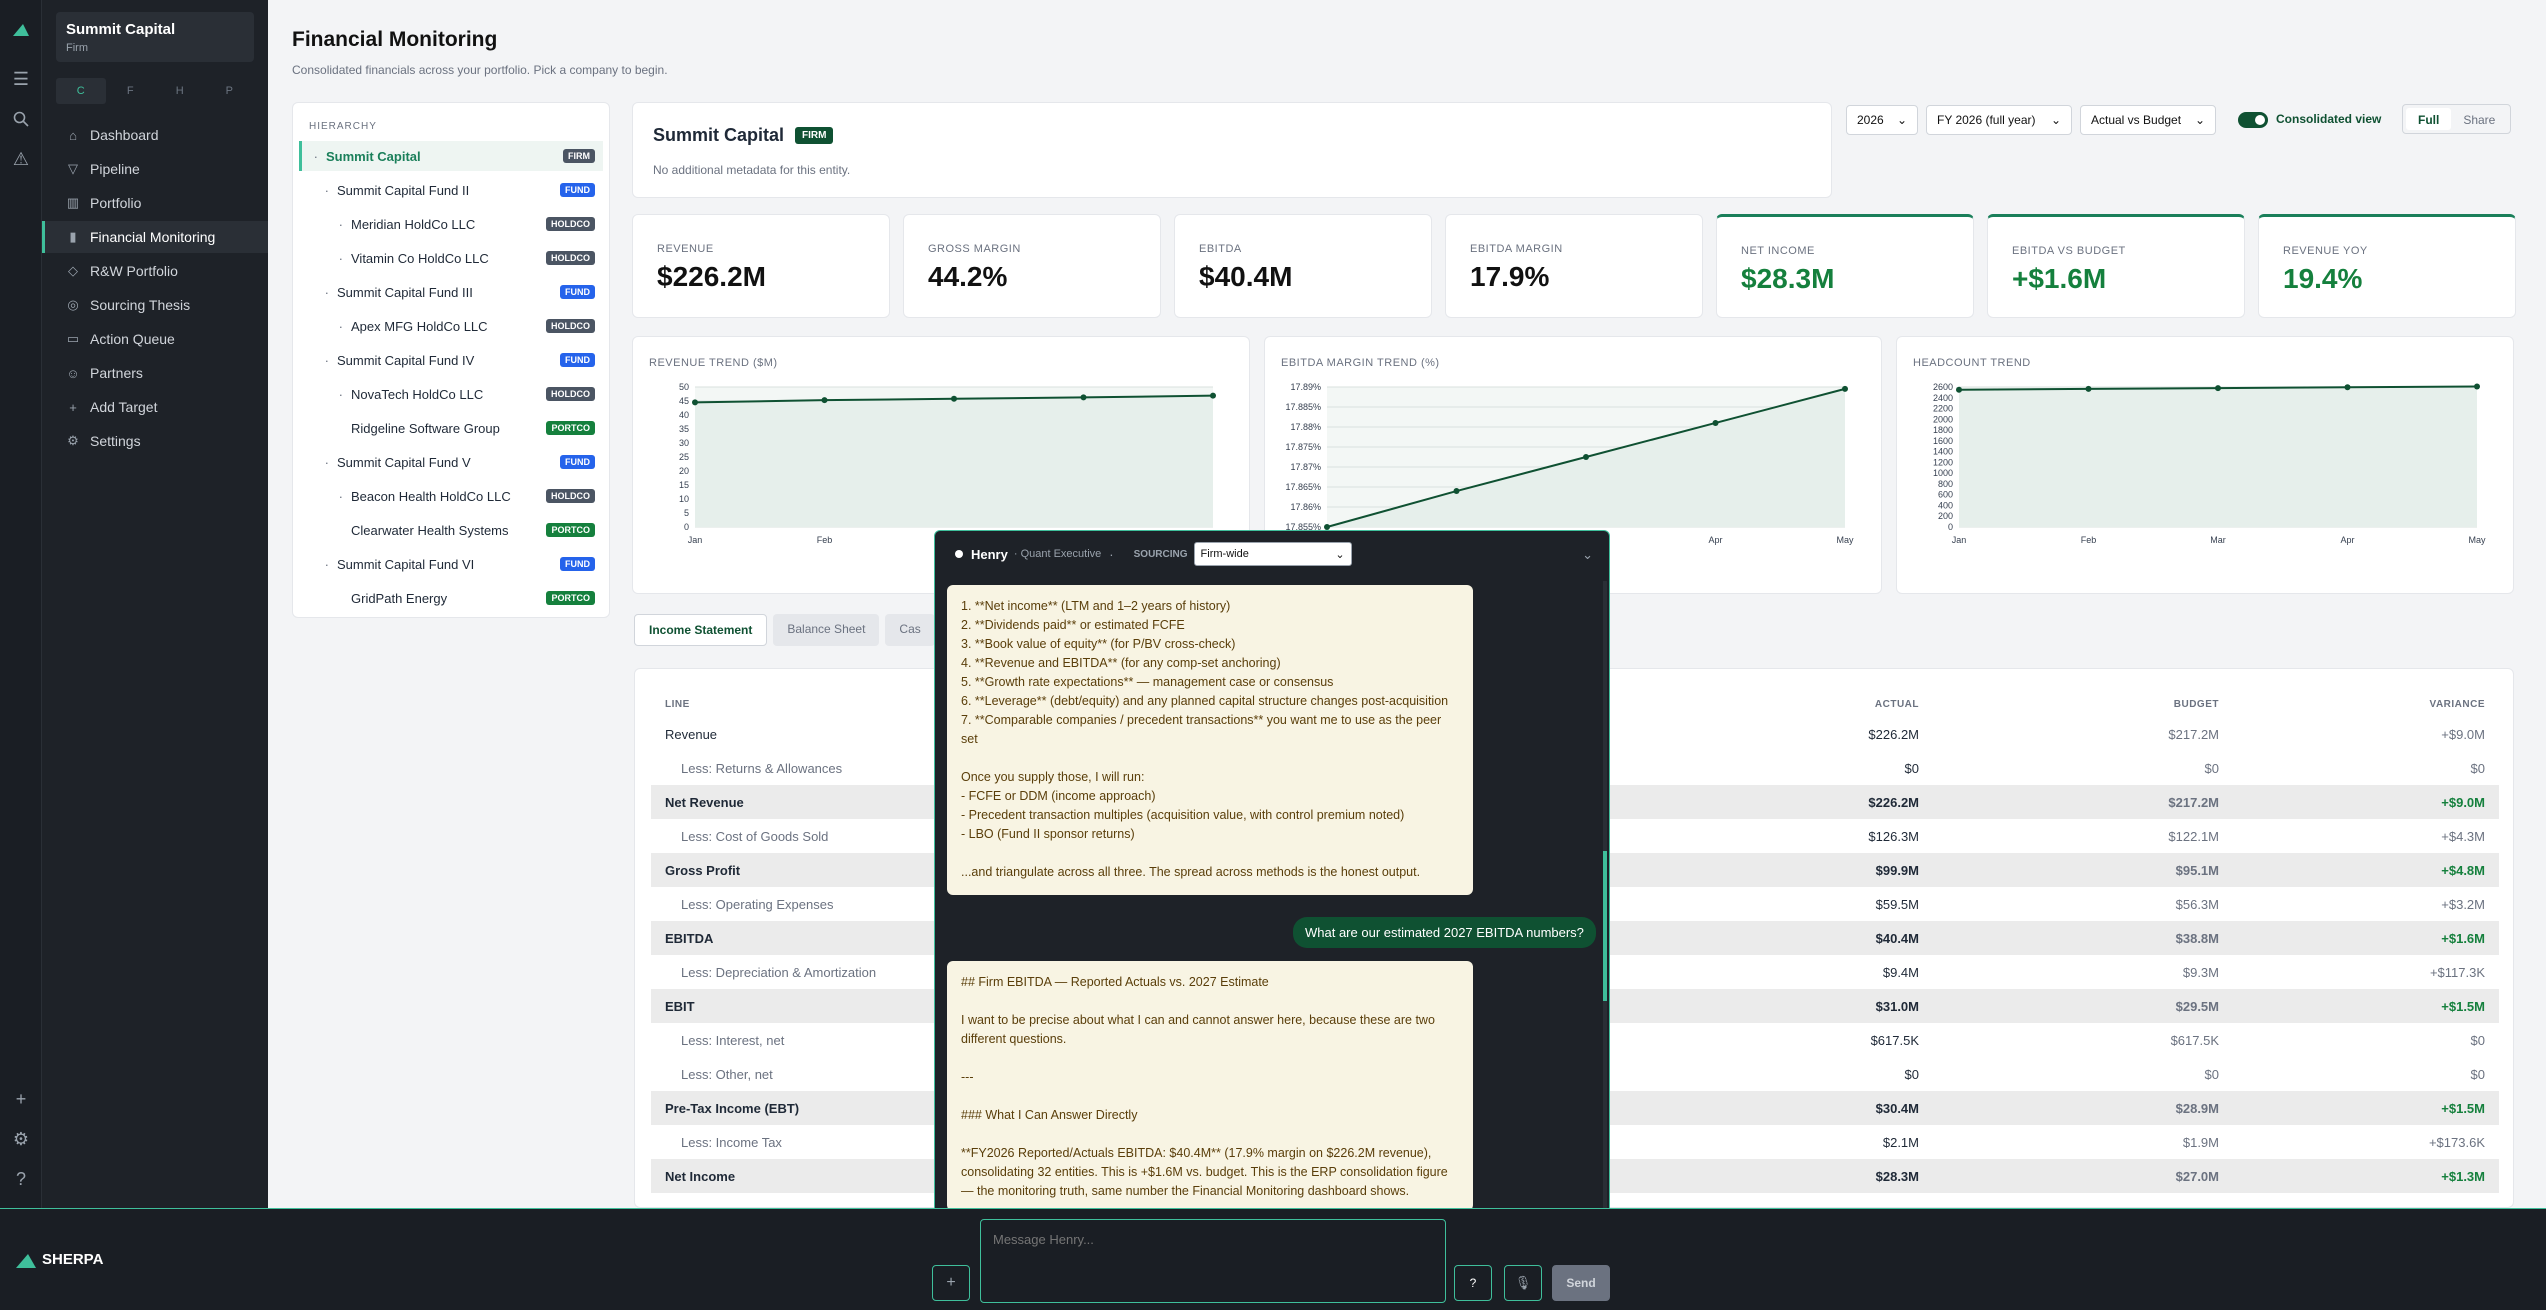 The image size is (2546, 1310). What do you see at coordinates (155, 135) in the screenshot?
I see `nav-dashboard: ⌂ Dashboard` at bounding box center [155, 135].